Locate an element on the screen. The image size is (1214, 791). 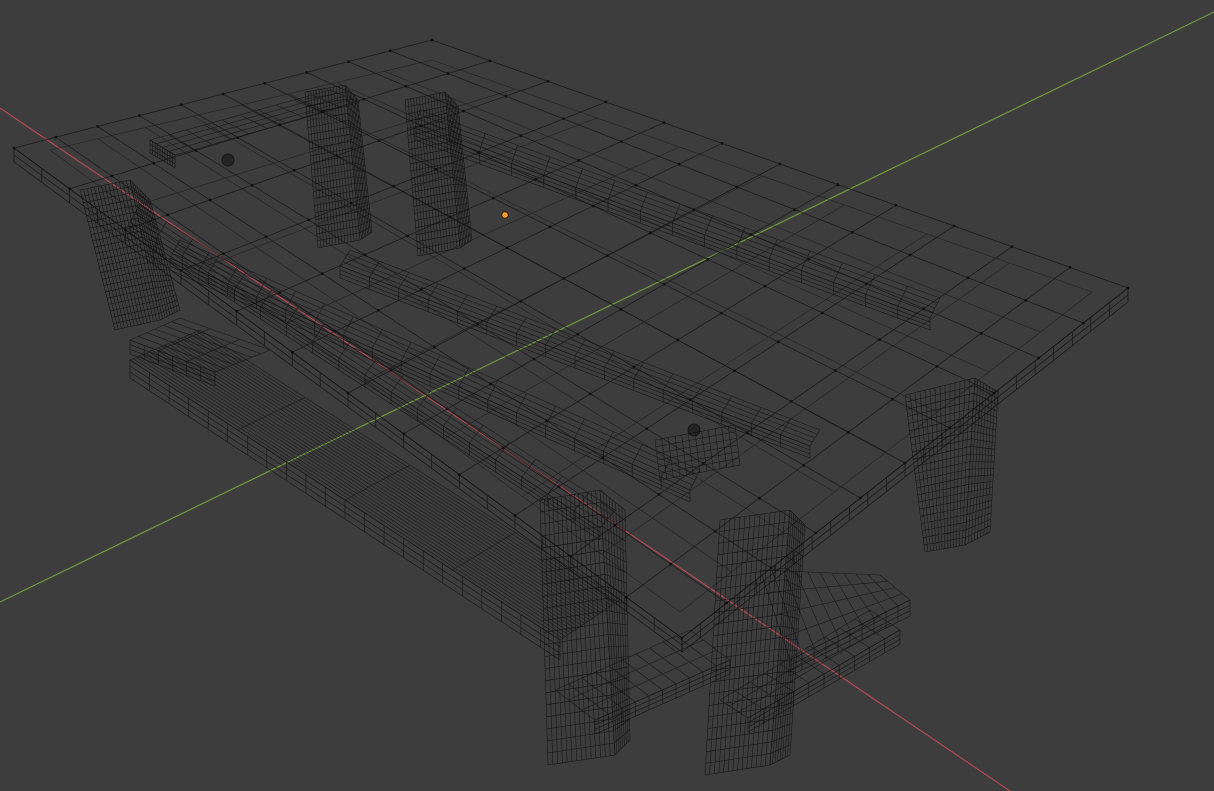
frame-beam-right-side is located at coordinates (672, 229).